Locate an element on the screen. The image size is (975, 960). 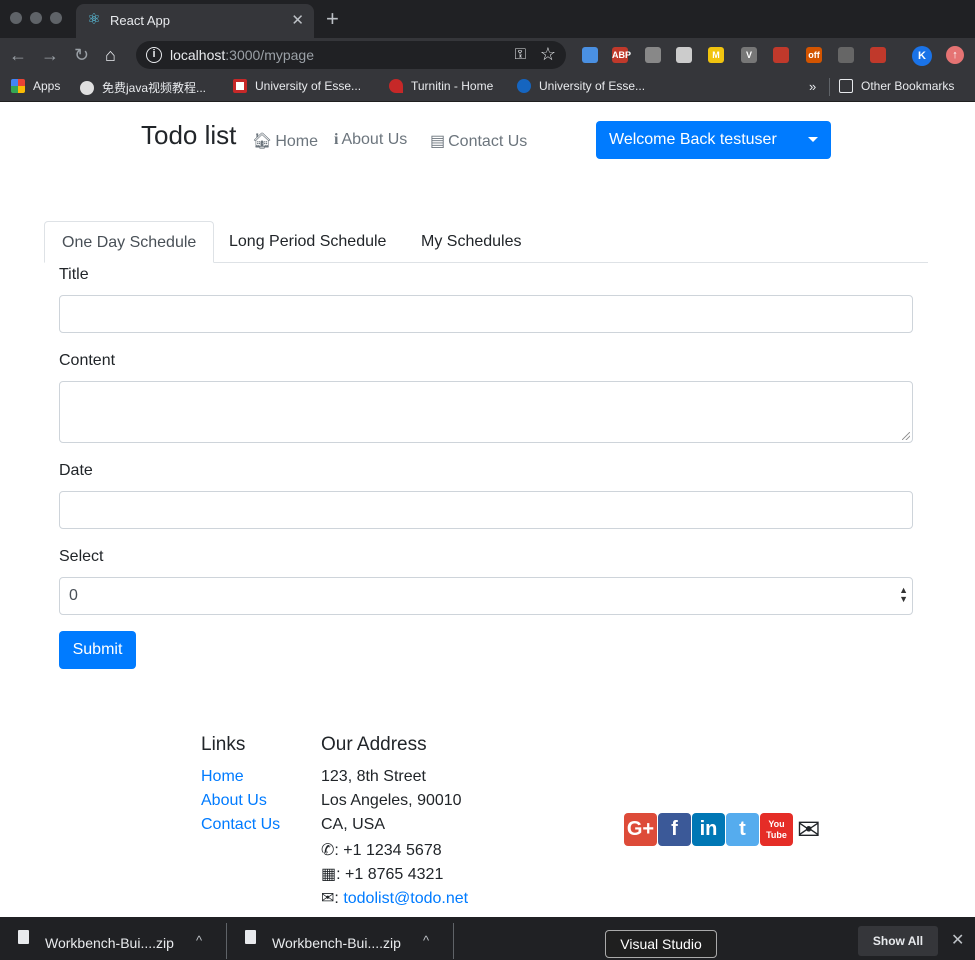
footer-link-contact: Contact Us is located at coordinates (240, 825).